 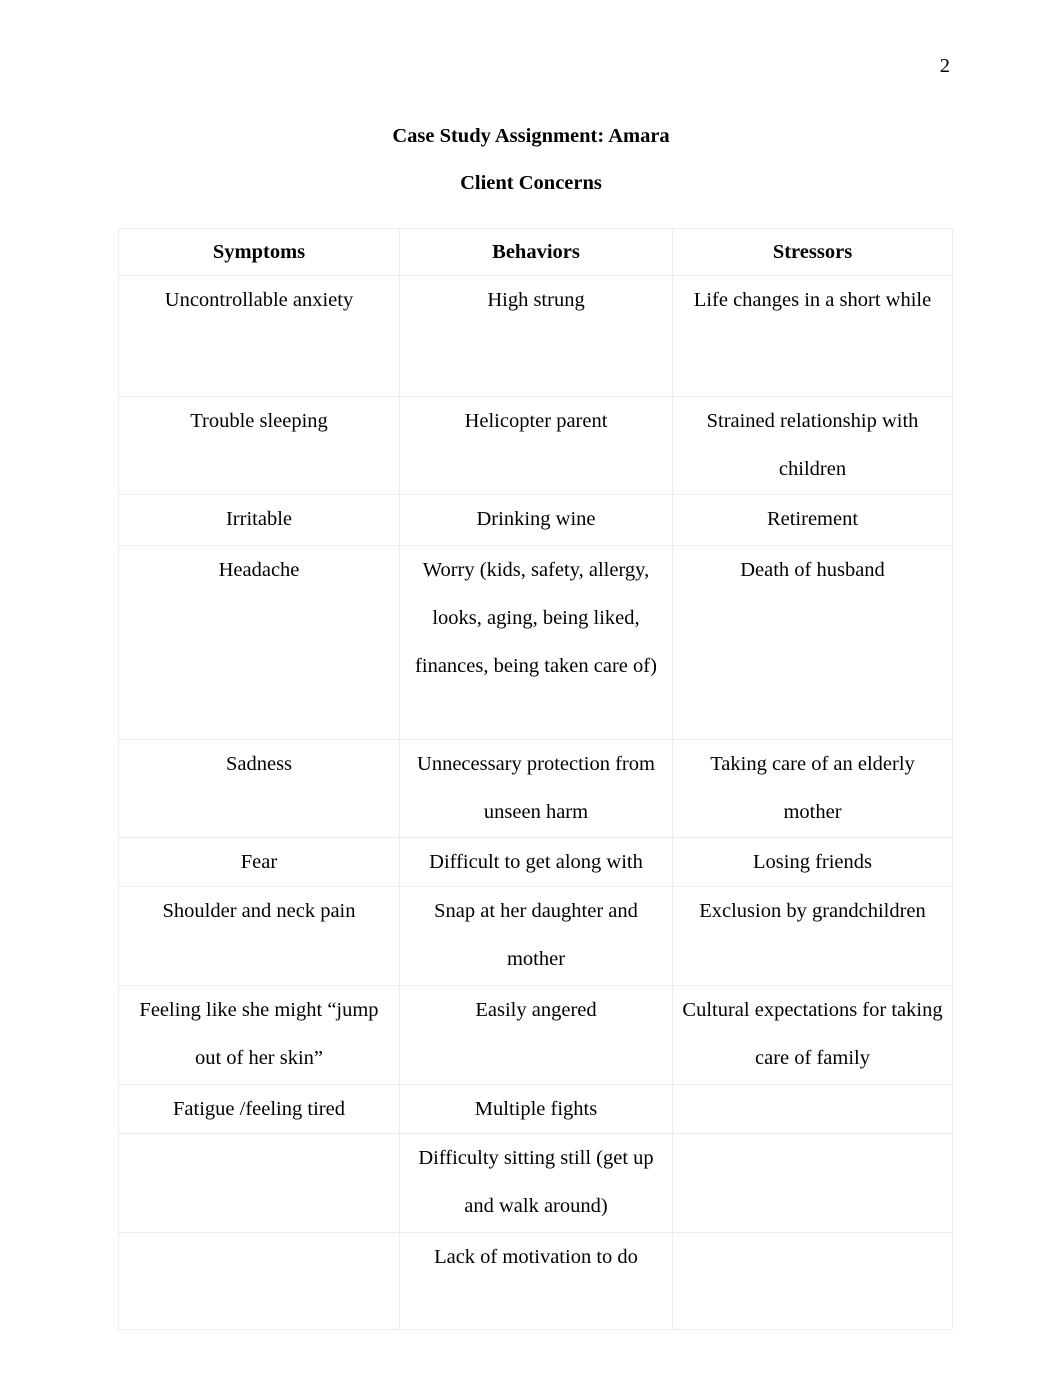 What do you see at coordinates (536, 1257) in the screenshot?
I see `cell-text: Lack of motivation to do` at bounding box center [536, 1257].